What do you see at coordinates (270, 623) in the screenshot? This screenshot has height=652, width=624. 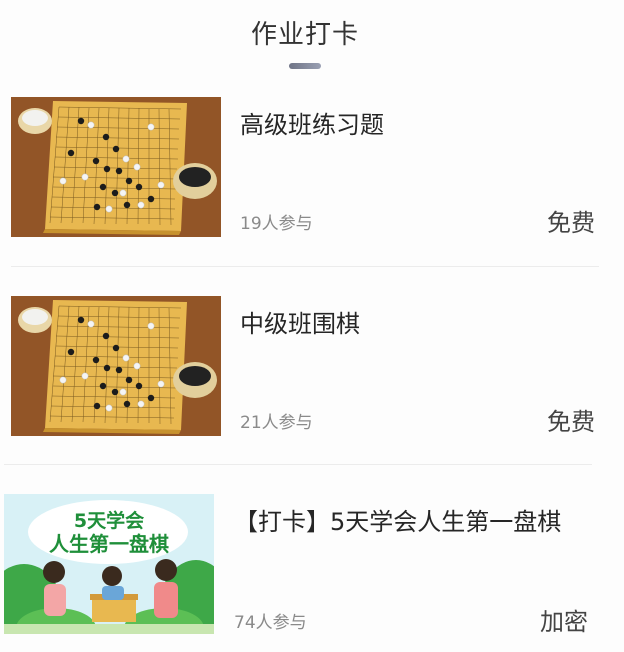 I see `participant-count: 74人参与` at bounding box center [270, 623].